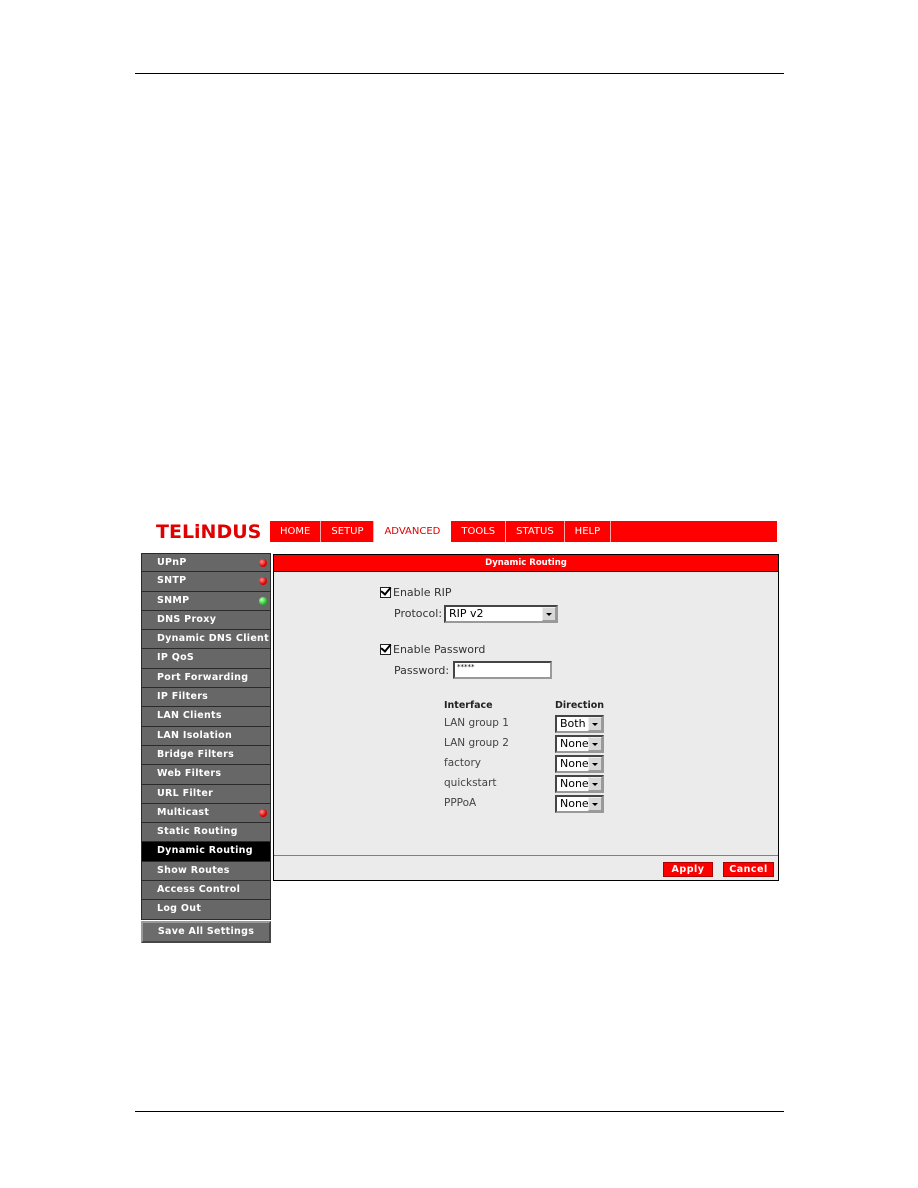 Image resolution: width=918 pixels, height=1188 pixels. What do you see at coordinates (348, 531) in the screenshot?
I see `tab-setup: SETUP` at bounding box center [348, 531].